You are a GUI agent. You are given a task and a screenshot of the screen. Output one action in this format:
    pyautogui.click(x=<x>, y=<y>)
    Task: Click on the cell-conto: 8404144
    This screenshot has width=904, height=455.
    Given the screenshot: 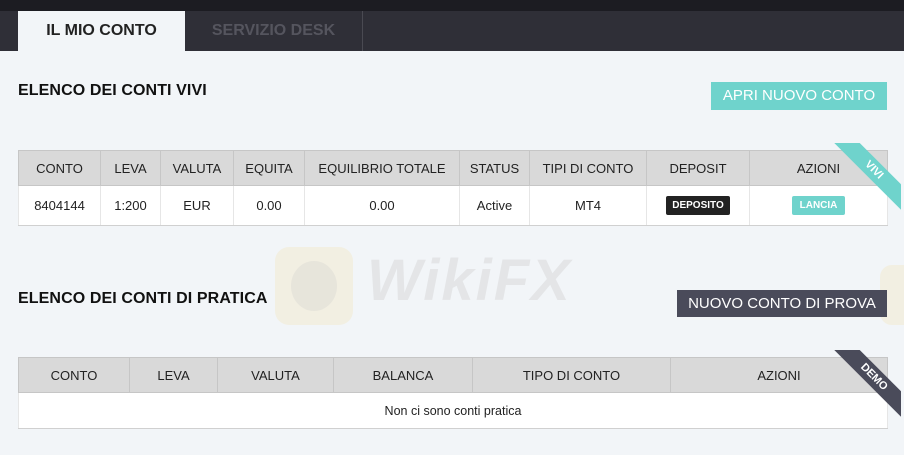 What is the action you would take?
    pyautogui.click(x=59, y=205)
    